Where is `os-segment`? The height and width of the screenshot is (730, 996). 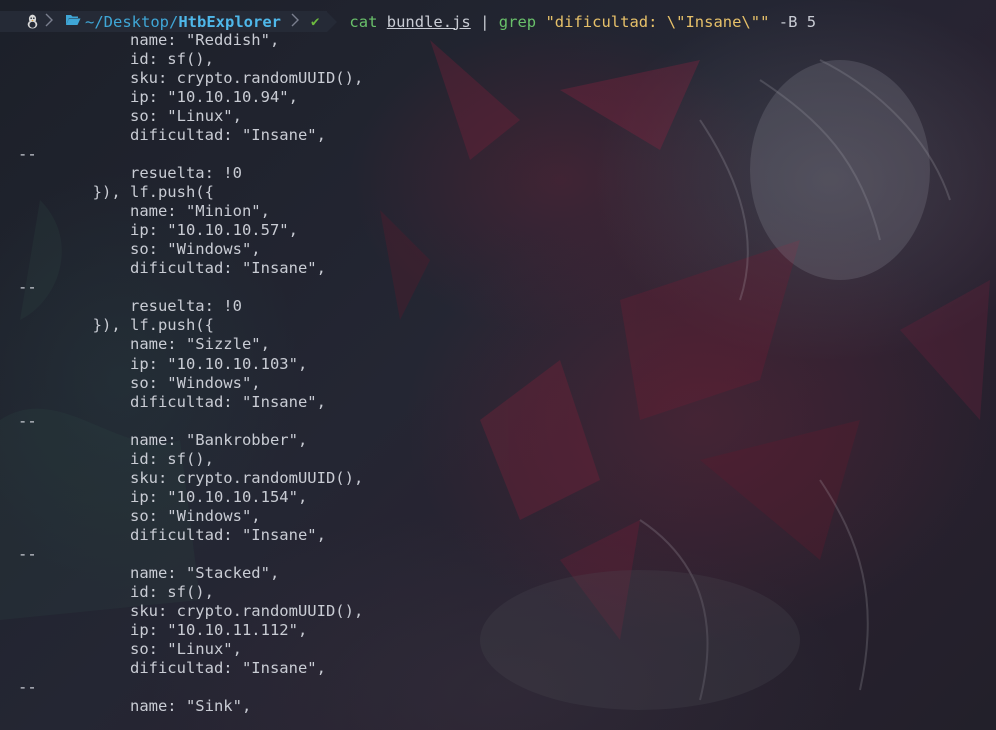 os-segment is located at coordinates (28, 21).